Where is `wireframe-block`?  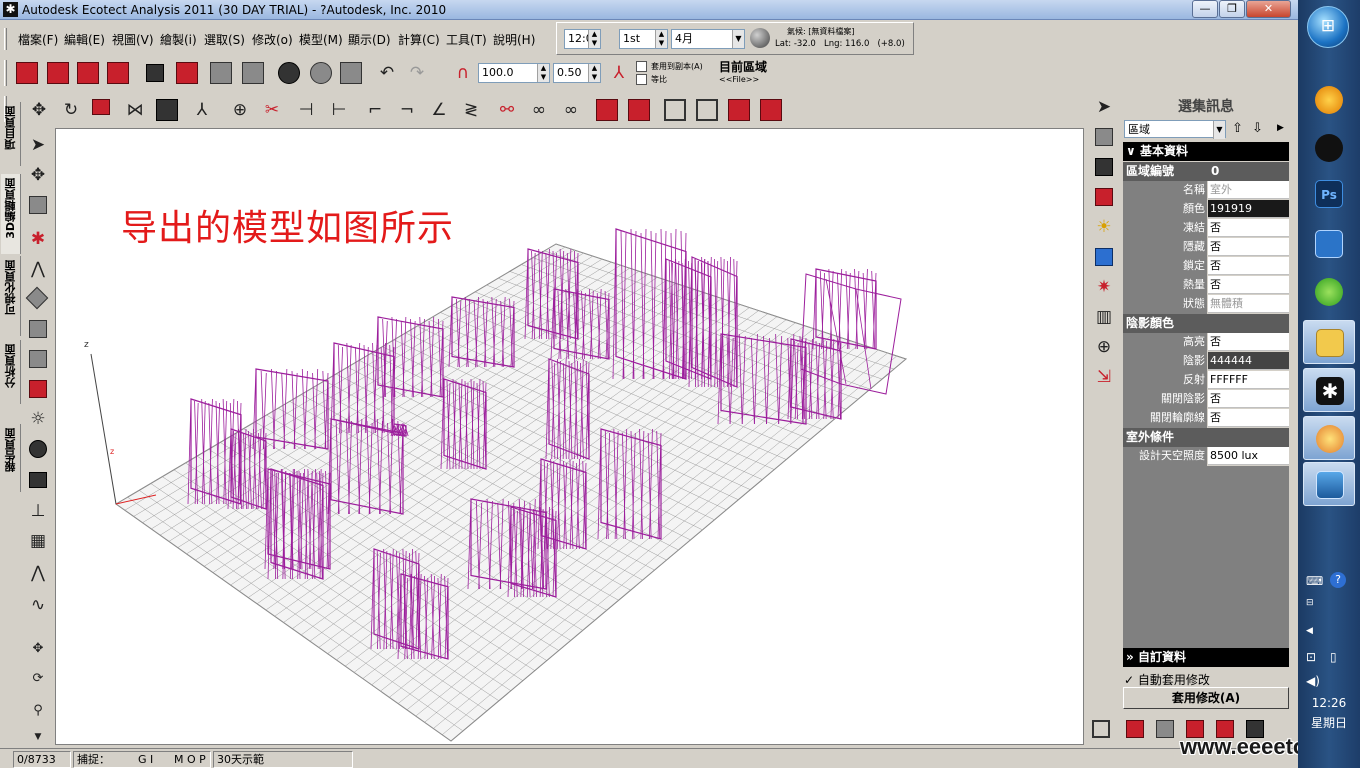 wireframe-block is located at coordinates (844, 309).